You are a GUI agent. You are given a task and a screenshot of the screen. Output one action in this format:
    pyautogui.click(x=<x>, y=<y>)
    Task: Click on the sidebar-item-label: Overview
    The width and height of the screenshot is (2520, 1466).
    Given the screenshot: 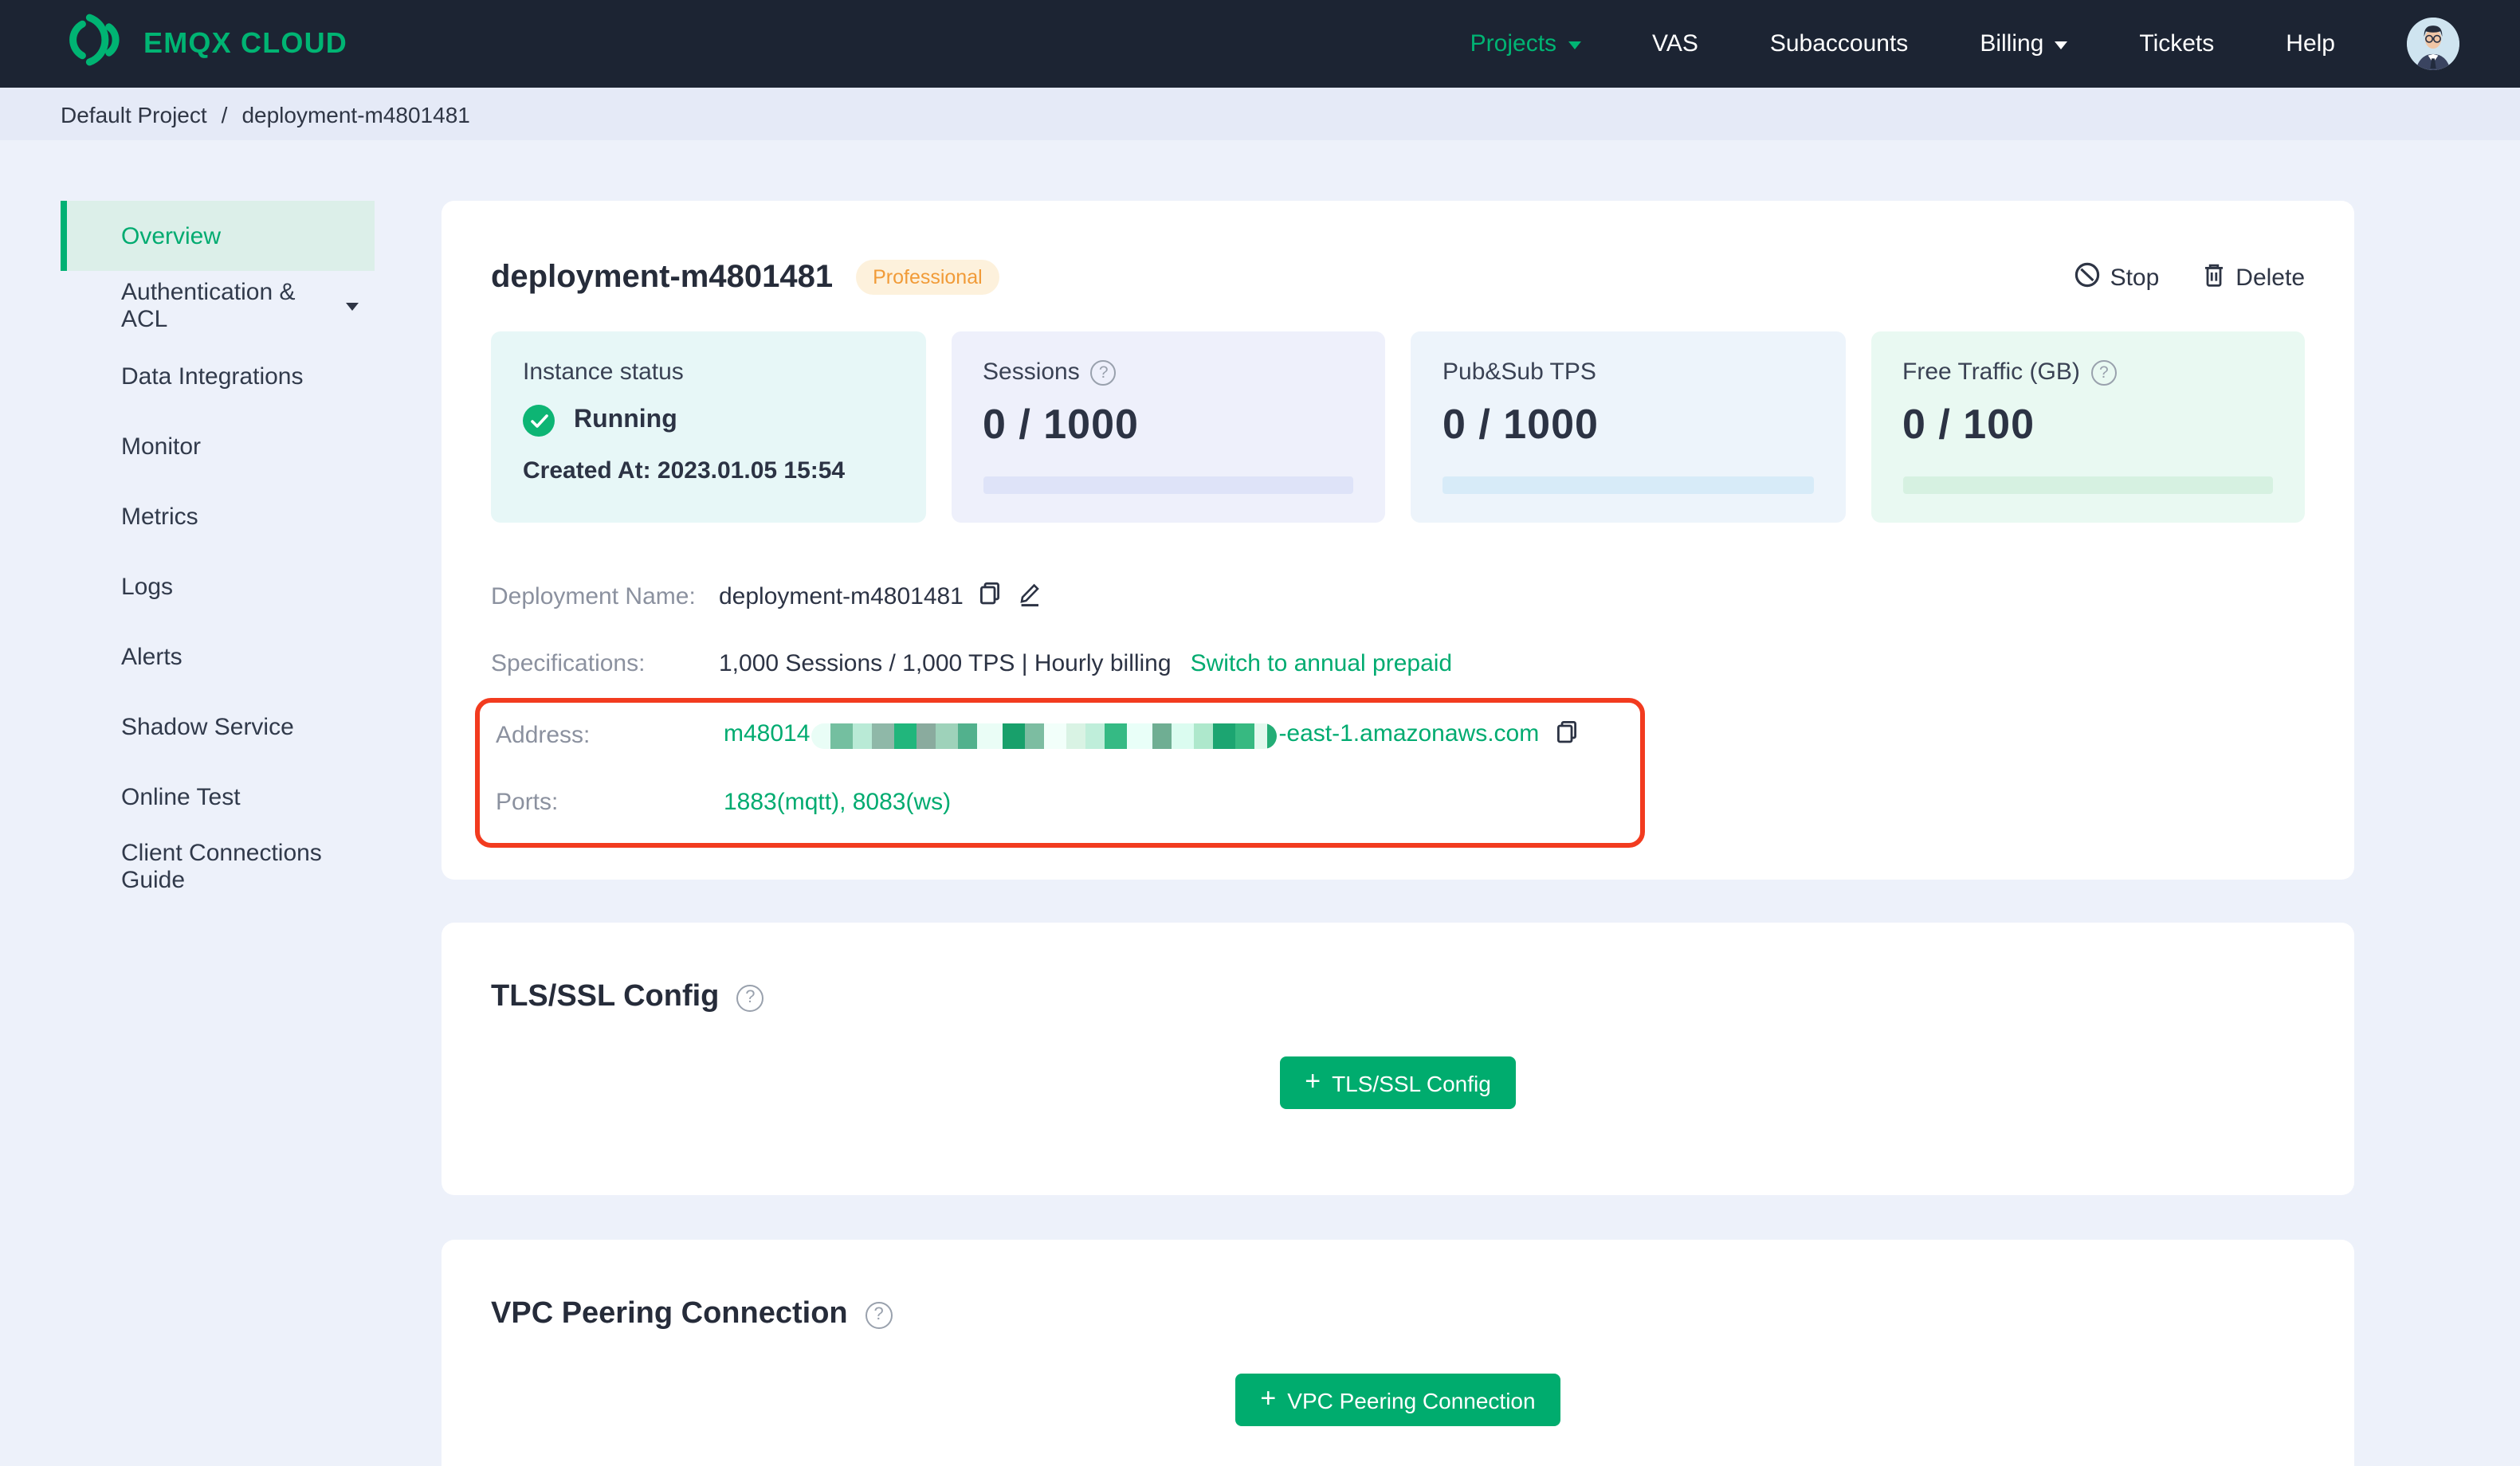 What is the action you would take?
    pyautogui.click(x=171, y=235)
    